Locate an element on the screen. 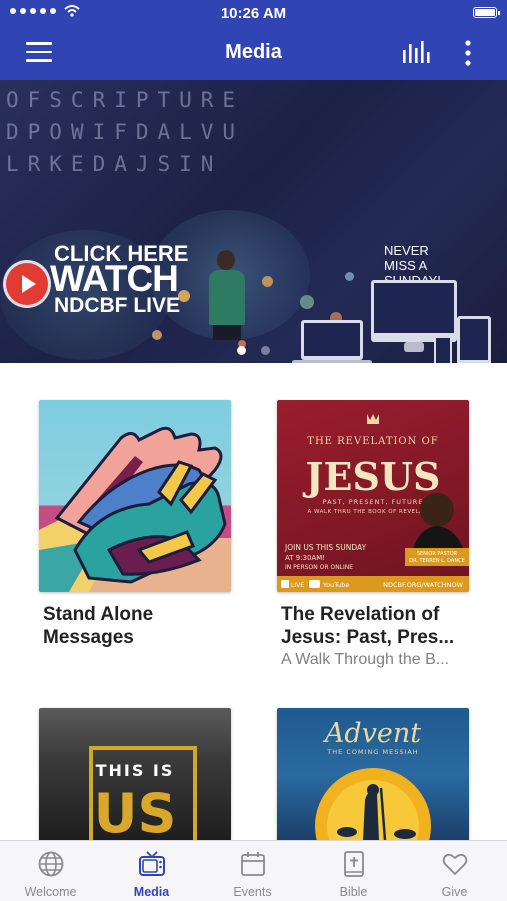  tab-give: Give is located at coordinates (454, 871).